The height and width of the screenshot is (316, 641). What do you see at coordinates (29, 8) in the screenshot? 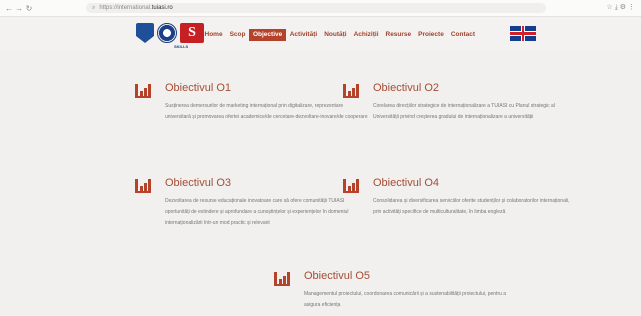
I see `reload-icon: ↻` at bounding box center [29, 8].